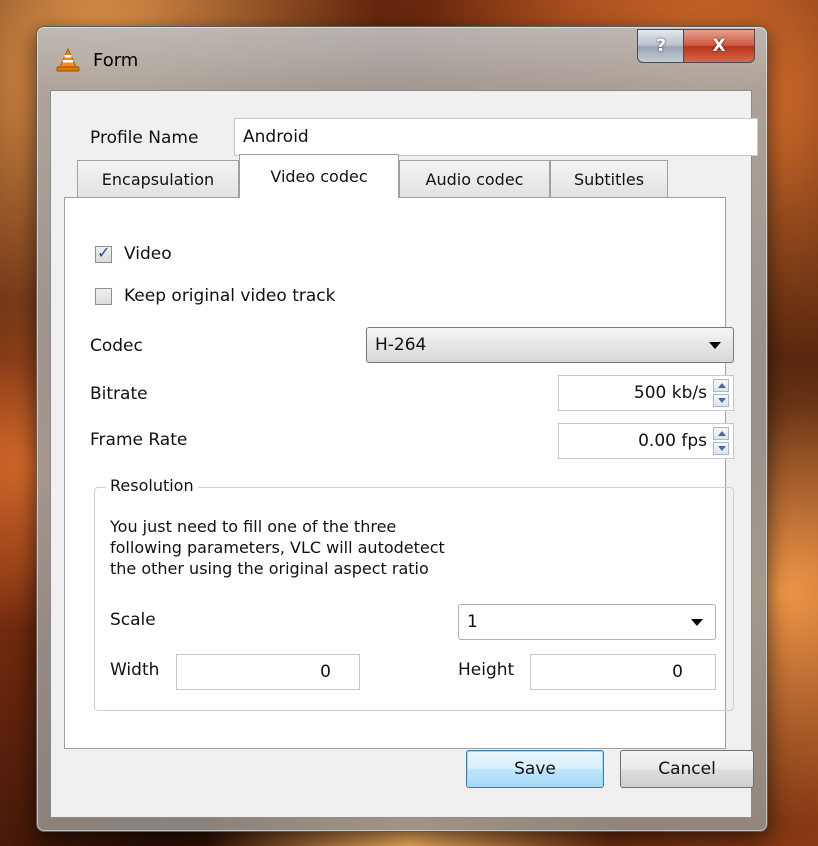 This screenshot has width=818, height=846. I want to click on cancel-button: Cancel, so click(687, 769).